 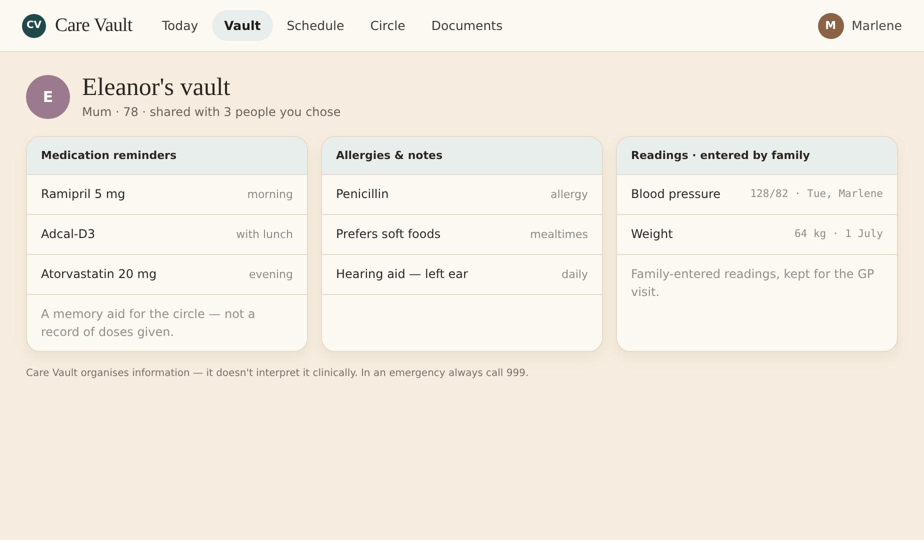 What do you see at coordinates (362, 194) in the screenshot?
I see `item-label: Penicillin` at bounding box center [362, 194].